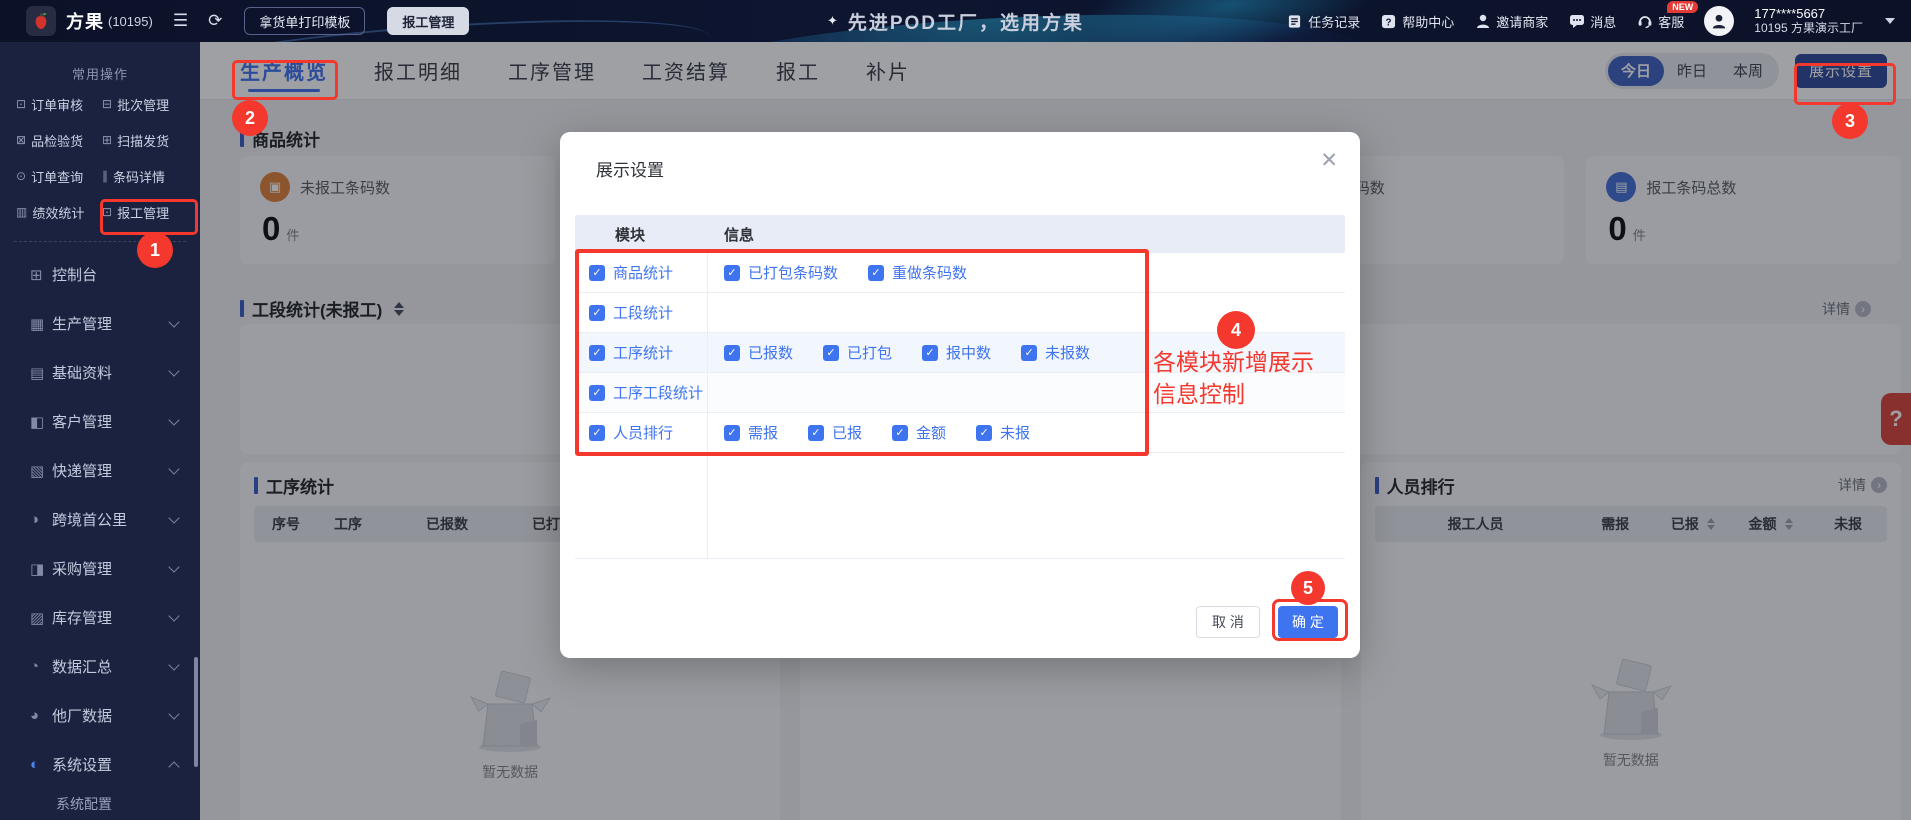 The width and height of the screenshot is (1911, 820). I want to click on scan-ship-icon: ⊞, so click(107, 140).